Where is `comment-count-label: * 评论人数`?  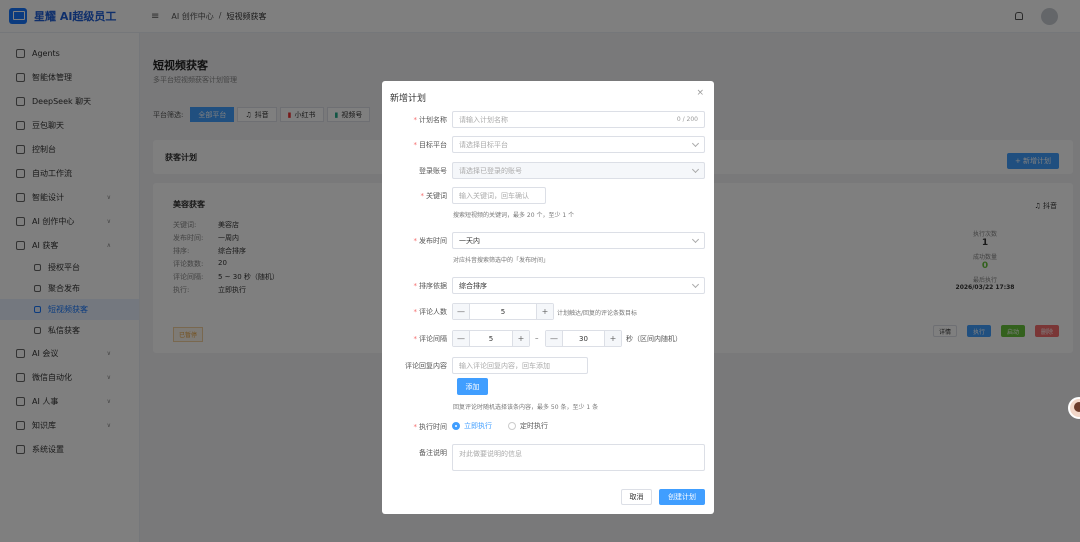 comment-count-label: * 评论人数 is located at coordinates (430, 312).